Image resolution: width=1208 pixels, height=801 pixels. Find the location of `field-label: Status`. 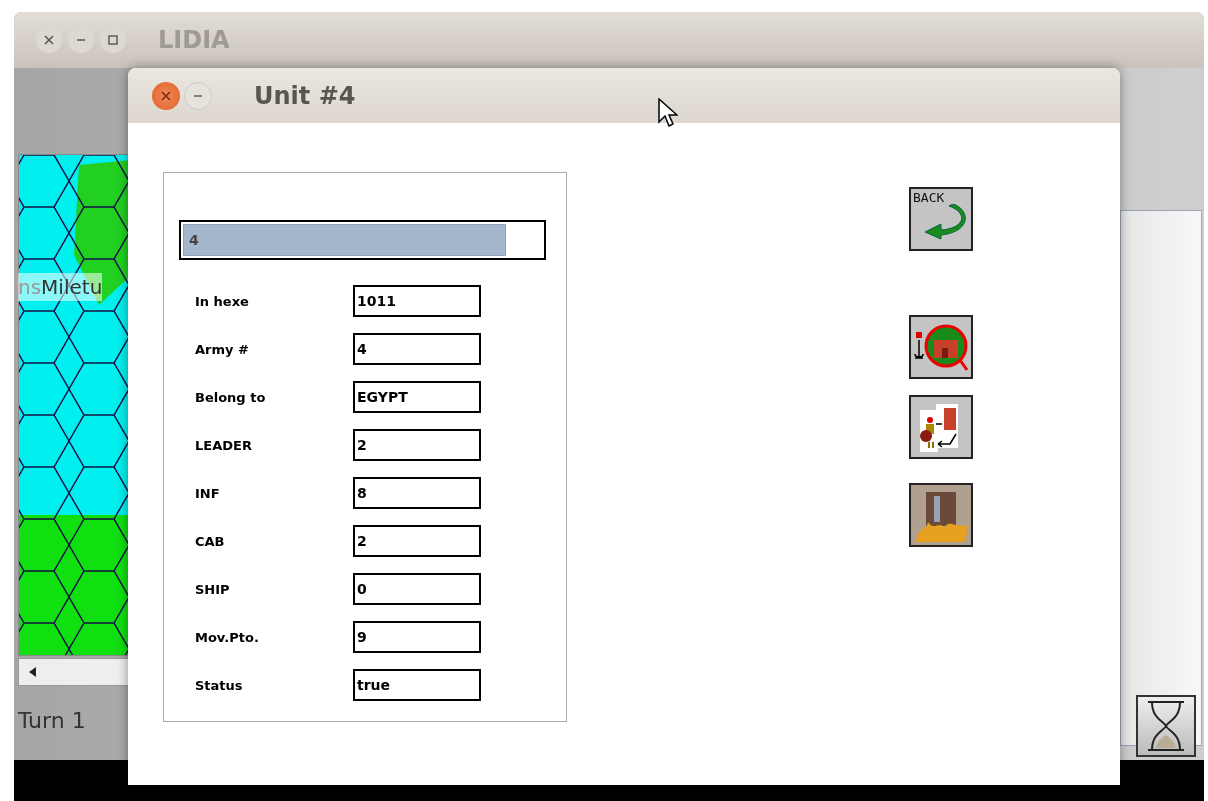

field-label: Status is located at coordinates (219, 685).